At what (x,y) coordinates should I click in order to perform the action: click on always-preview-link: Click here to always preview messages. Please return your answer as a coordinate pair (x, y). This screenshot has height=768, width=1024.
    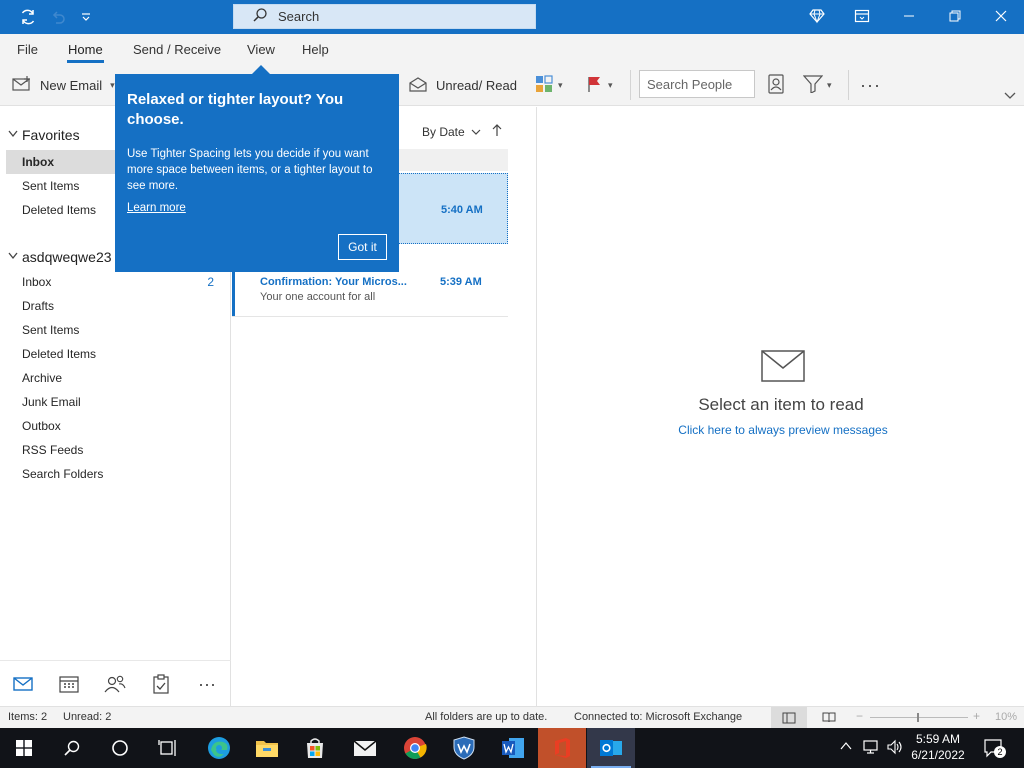
    Looking at the image, I should click on (781, 430).